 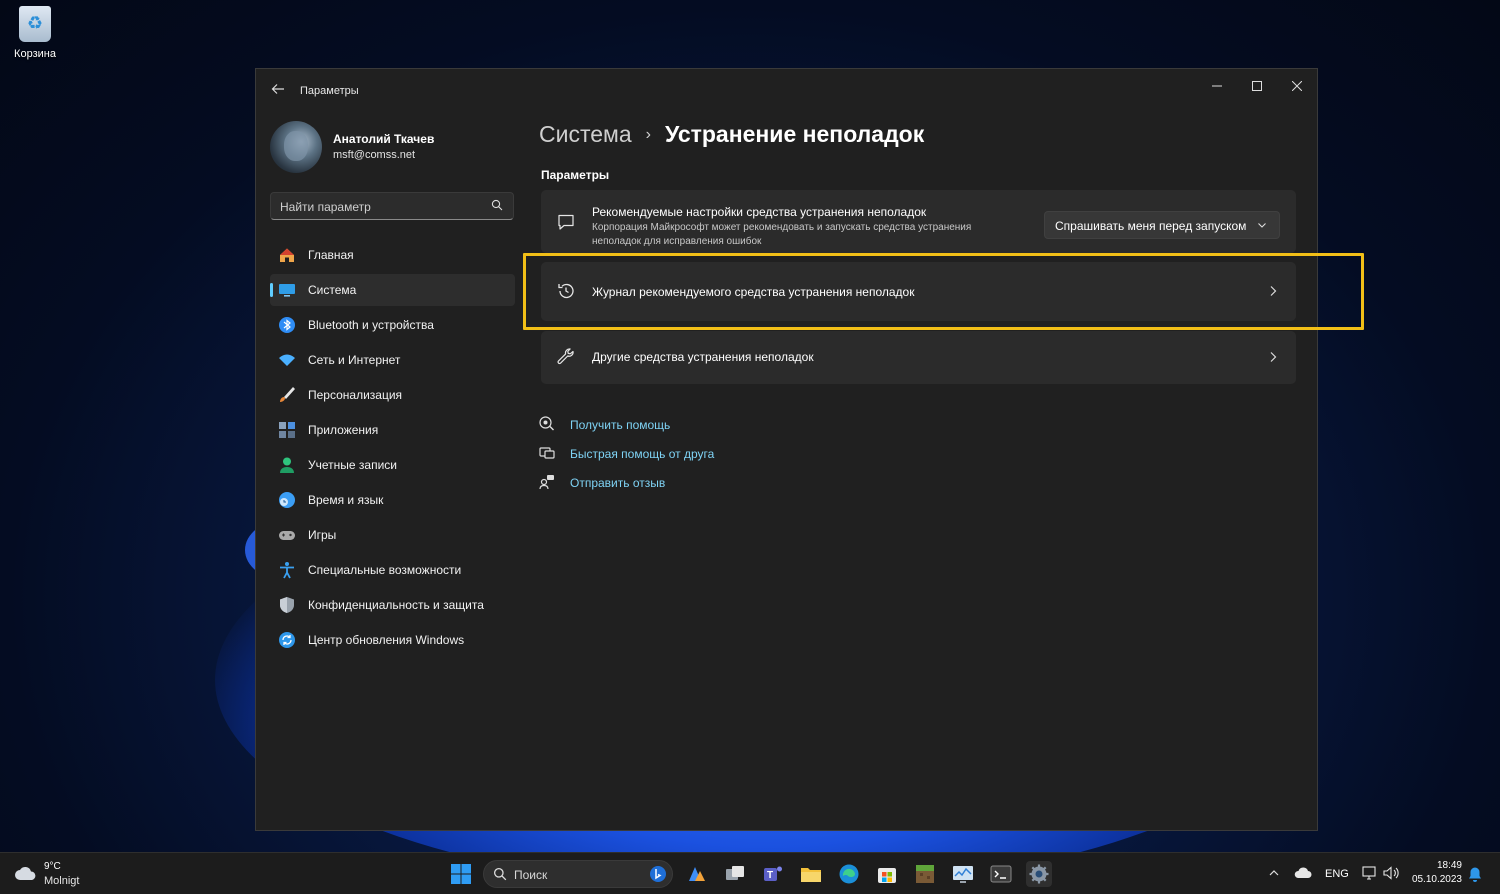 What do you see at coordinates (287, 394) in the screenshot?
I see `brush-icon` at bounding box center [287, 394].